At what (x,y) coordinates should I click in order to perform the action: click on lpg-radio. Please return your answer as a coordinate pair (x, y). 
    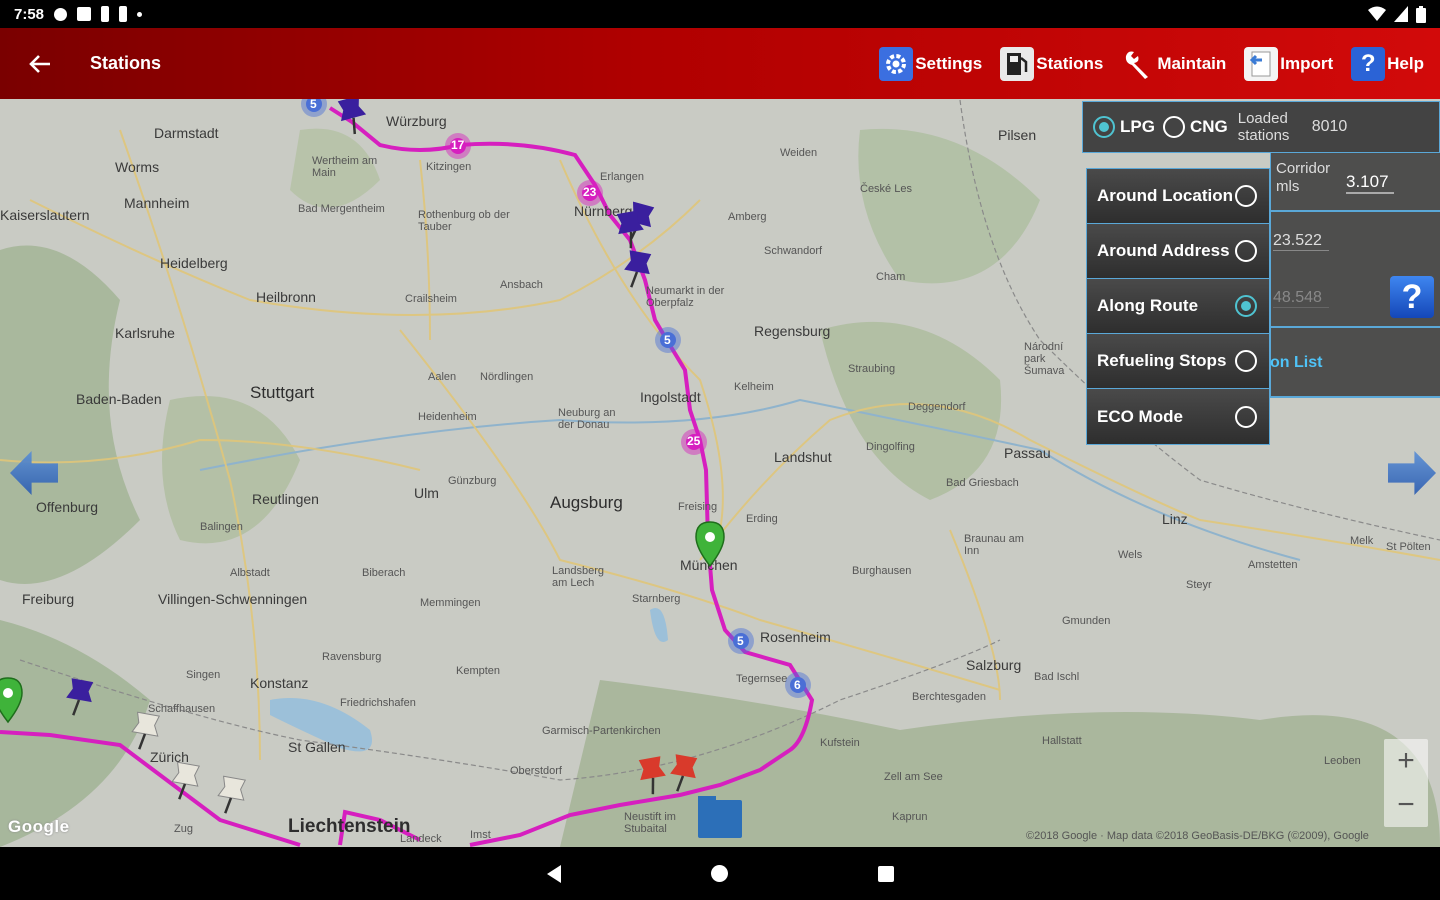
    Looking at the image, I should click on (1104, 127).